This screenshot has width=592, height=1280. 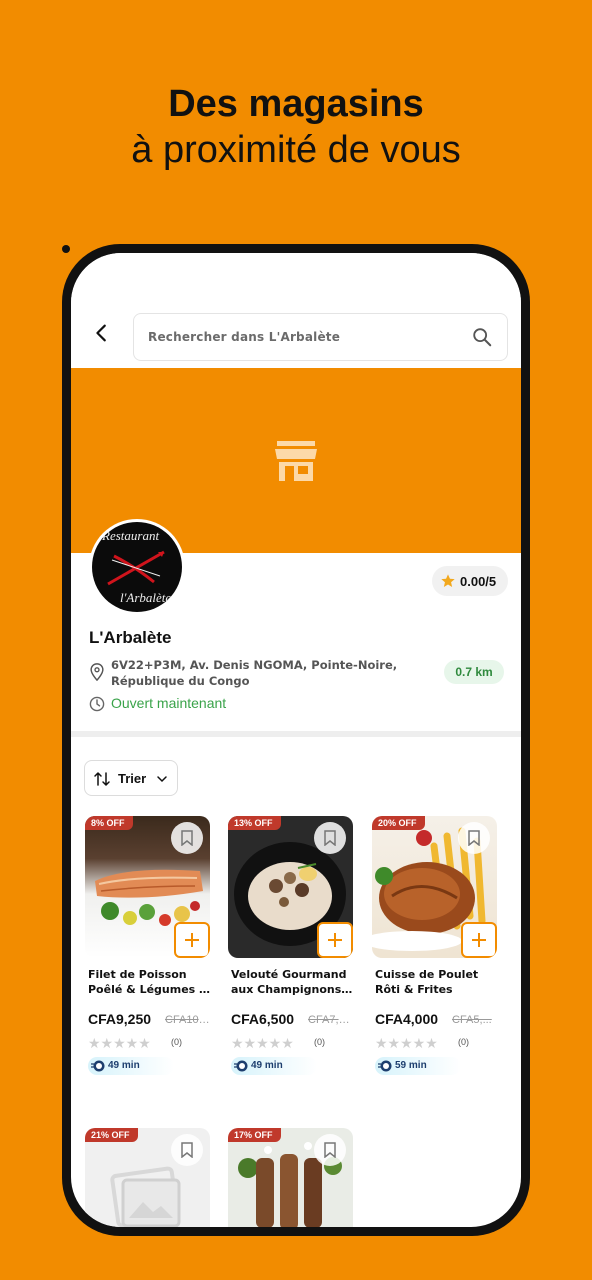 I want to click on headline-line2: à proximité de vous, so click(x=296, y=150).